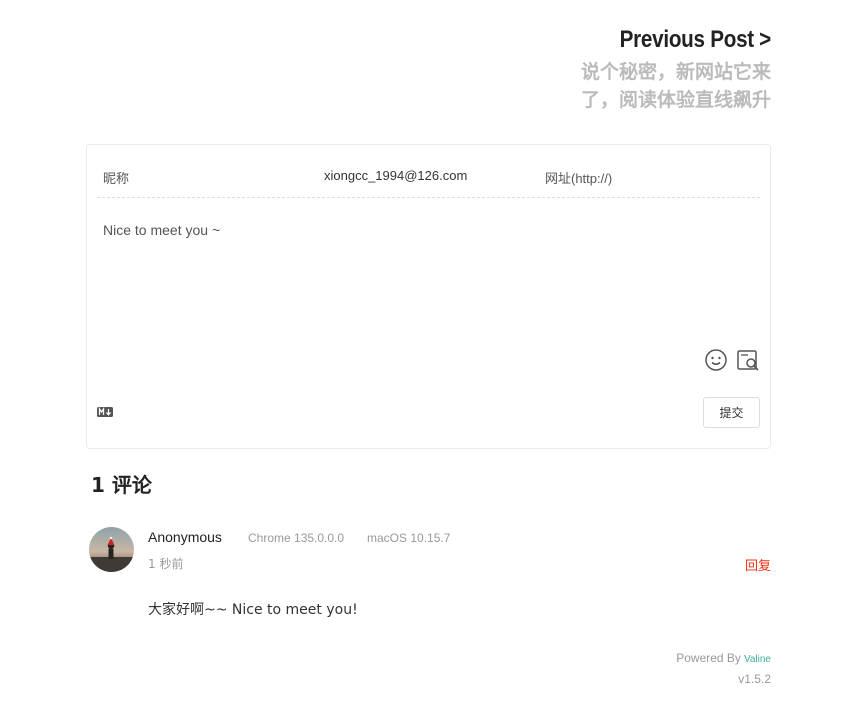 This screenshot has width=851, height=703. What do you see at coordinates (754, 679) in the screenshot?
I see `version-label: v1.5.2` at bounding box center [754, 679].